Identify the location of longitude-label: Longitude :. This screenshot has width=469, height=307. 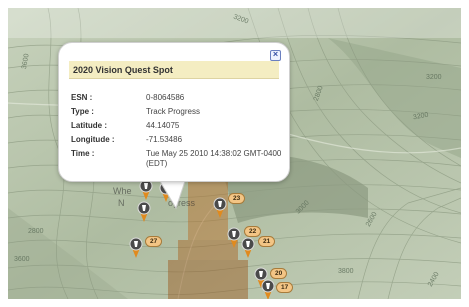
(93, 139).